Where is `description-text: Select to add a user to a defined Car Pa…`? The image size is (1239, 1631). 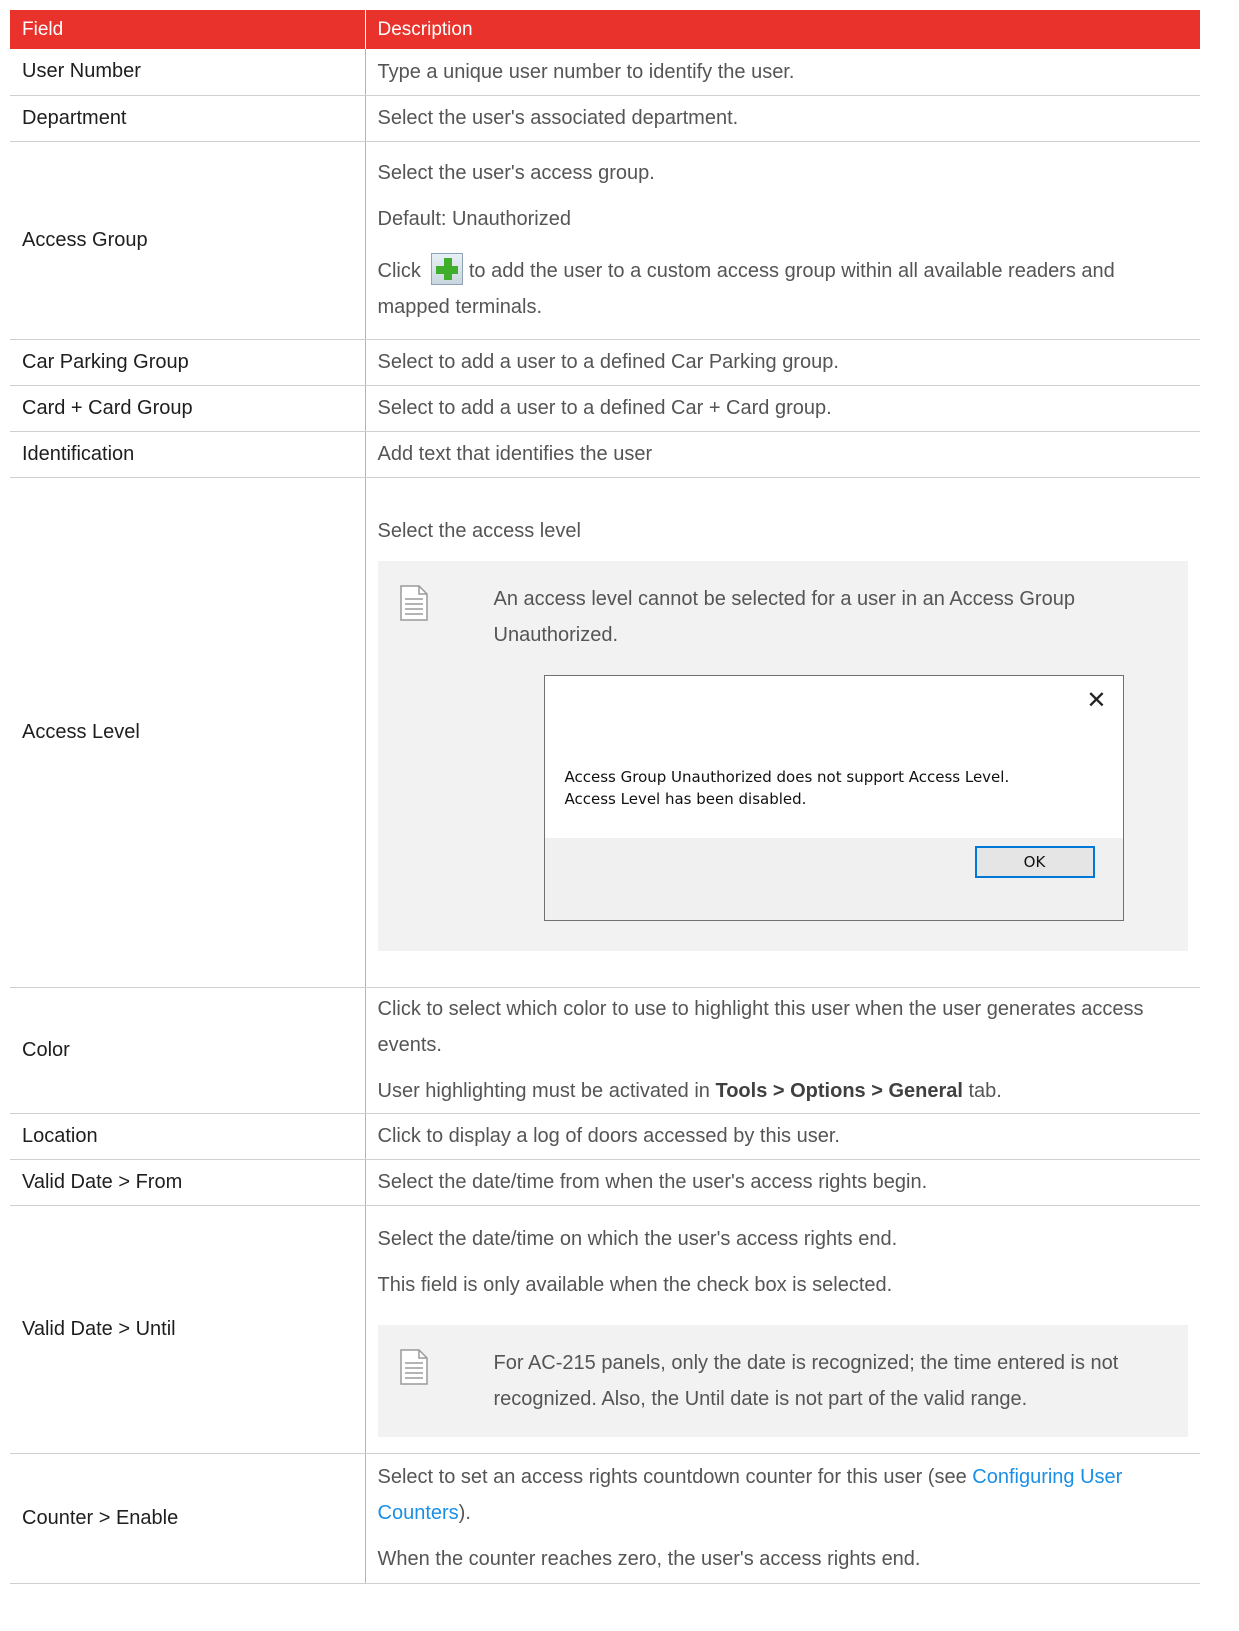 description-text: Select to add a user to a defined Car Pa… is located at coordinates (608, 362).